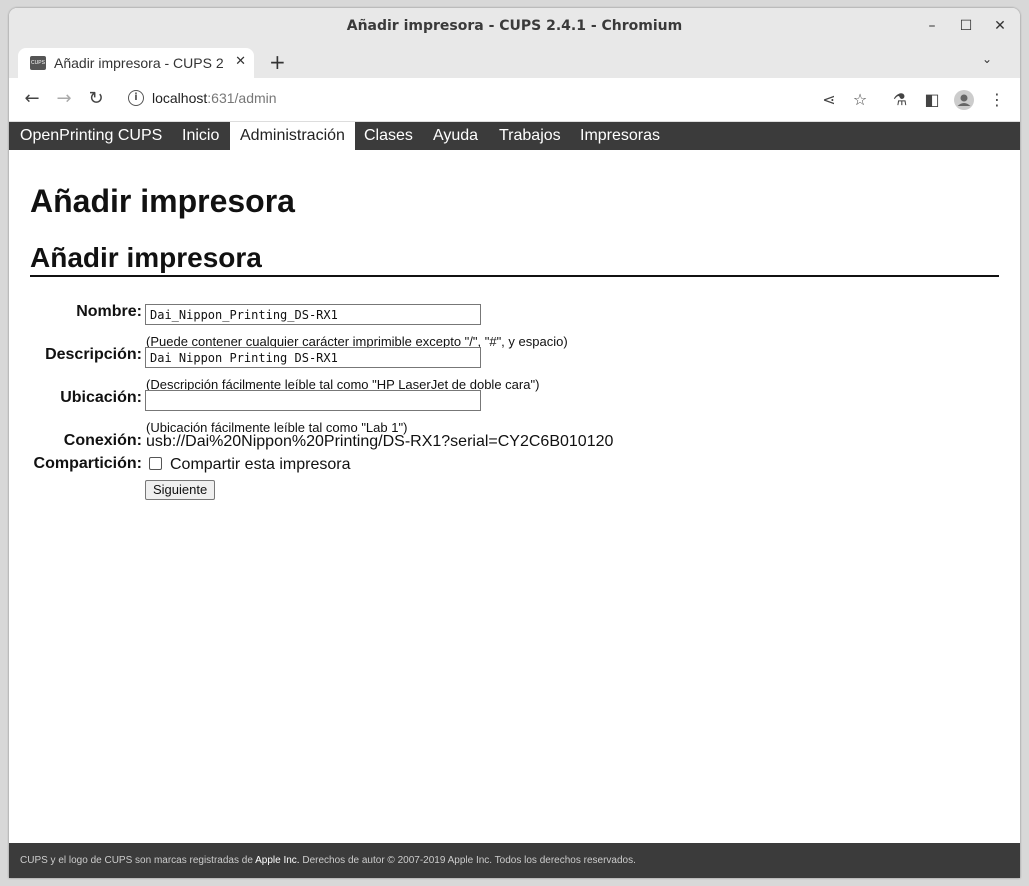 Image resolution: width=1029 pixels, height=886 pixels. I want to click on browser-toolbar: ← → ↻ i localhost:631/admin ⋖ ☆ ⚗ ◧ ⋮, so click(514, 100).